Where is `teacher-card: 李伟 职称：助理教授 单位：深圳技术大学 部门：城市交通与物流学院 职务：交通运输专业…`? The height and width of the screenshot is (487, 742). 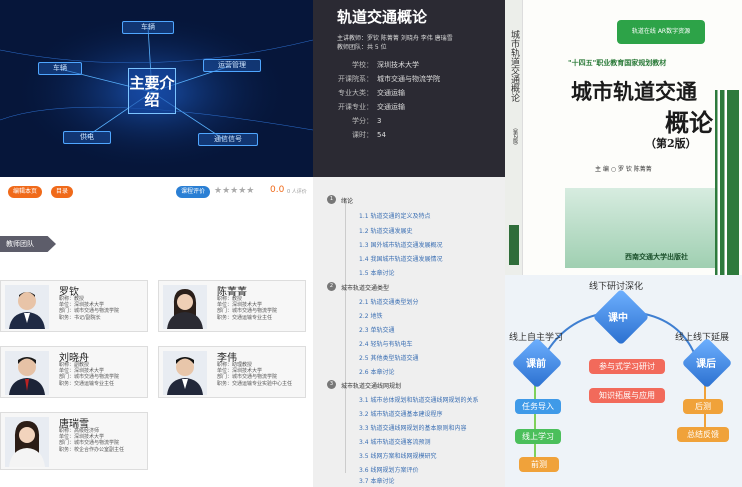
teacher-card: 李伟 职称：助理教授 单位：深圳技术大学 部门：城市交通与物流学院 职务：交通运输专业… is located at coordinates (232, 372).